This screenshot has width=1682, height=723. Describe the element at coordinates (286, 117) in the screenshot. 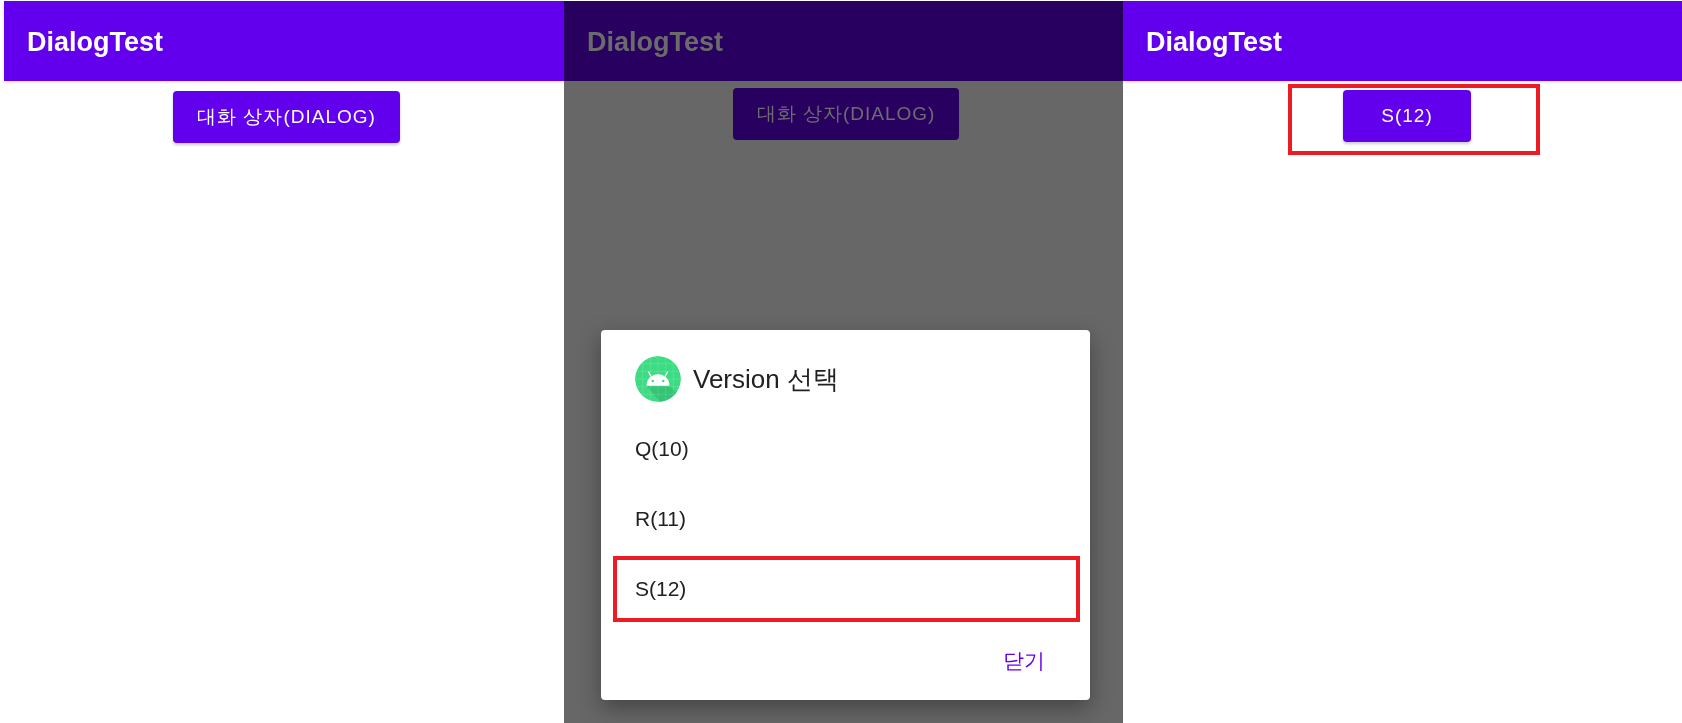

I see `action-button: 대화 상자(DIALOG)` at that location.